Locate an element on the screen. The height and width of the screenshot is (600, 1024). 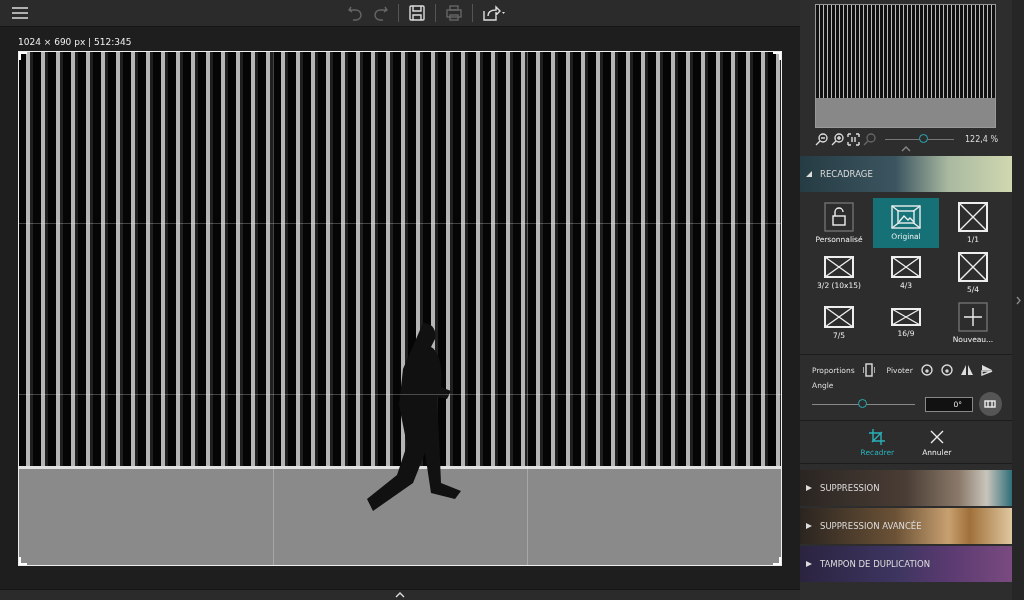
flip-horizontal-icon is located at coordinates (966, 370).